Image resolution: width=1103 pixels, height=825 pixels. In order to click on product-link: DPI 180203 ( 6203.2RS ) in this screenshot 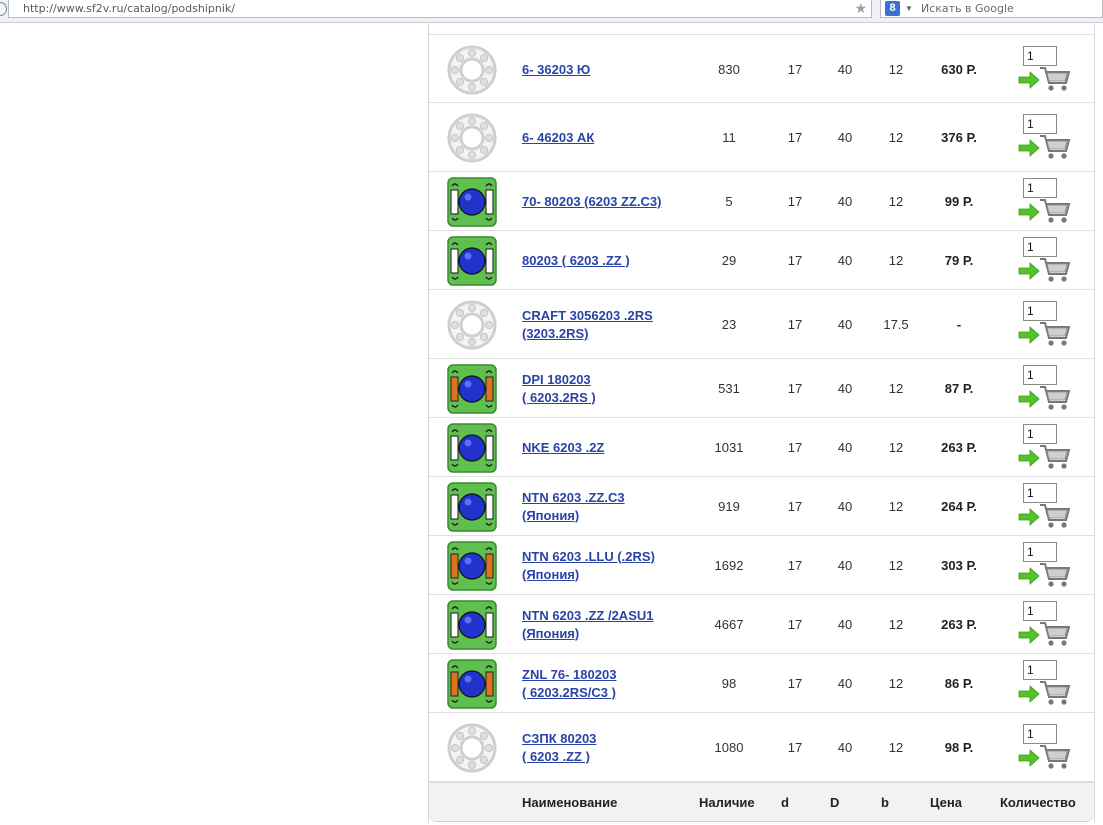, I will do `click(559, 389)`.